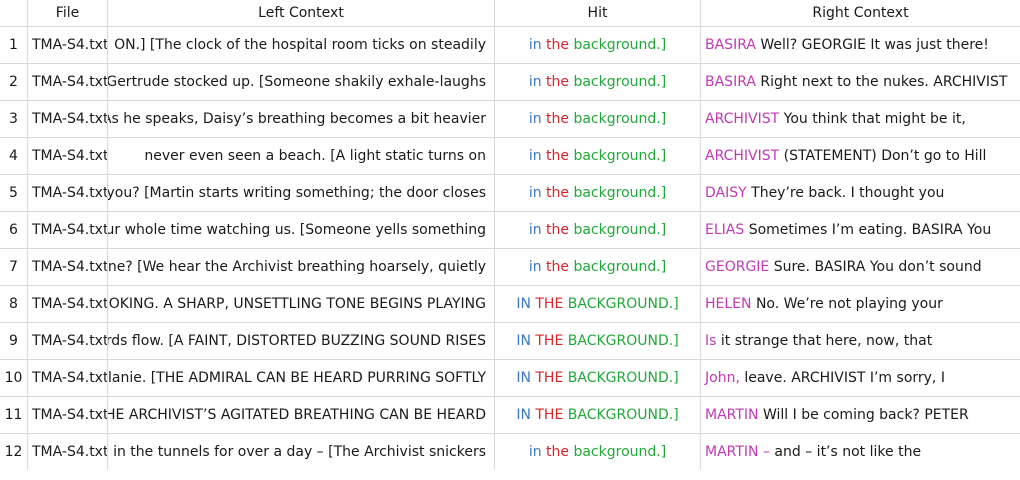 The height and width of the screenshot is (480, 1020). What do you see at coordinates (737, 267) in the screenshot?
I see `right-context-token: GEORGIE` at bounding box center [737, 267].